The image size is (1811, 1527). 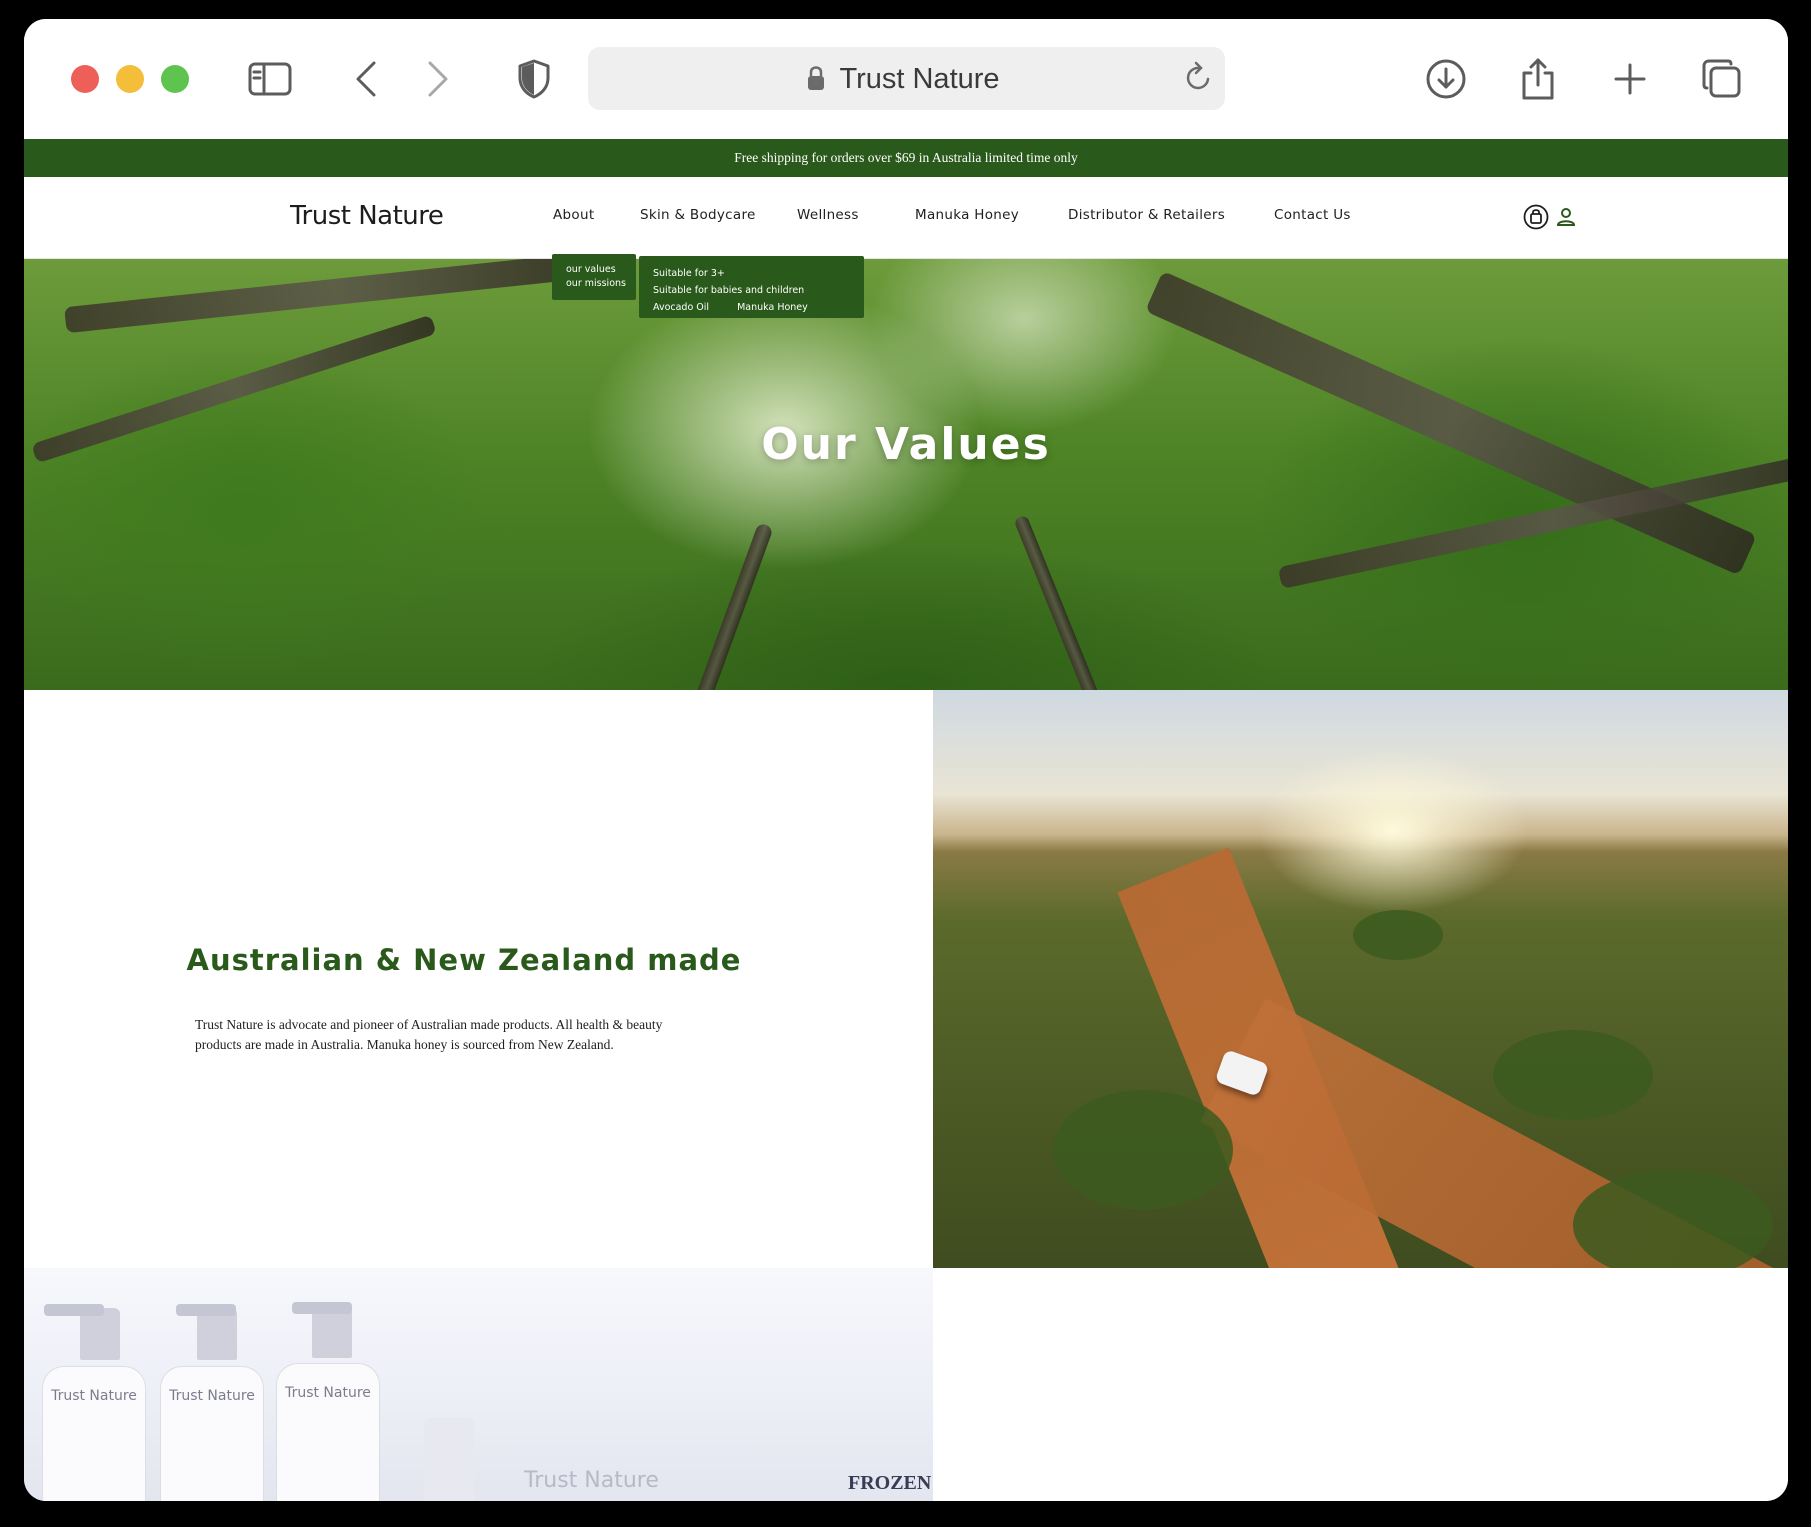 I want to click on reload-icon, so click(x=1198, y=79).